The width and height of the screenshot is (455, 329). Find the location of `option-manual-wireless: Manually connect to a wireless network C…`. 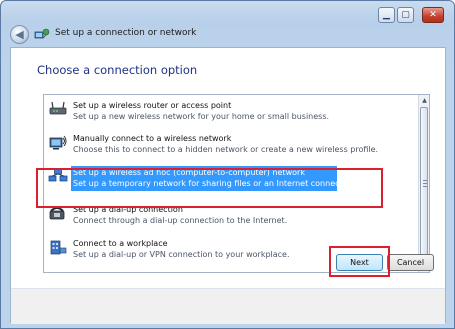

option-manual-wireless: Manually connect to a wireless network C… is located at coordinates (231, 146).